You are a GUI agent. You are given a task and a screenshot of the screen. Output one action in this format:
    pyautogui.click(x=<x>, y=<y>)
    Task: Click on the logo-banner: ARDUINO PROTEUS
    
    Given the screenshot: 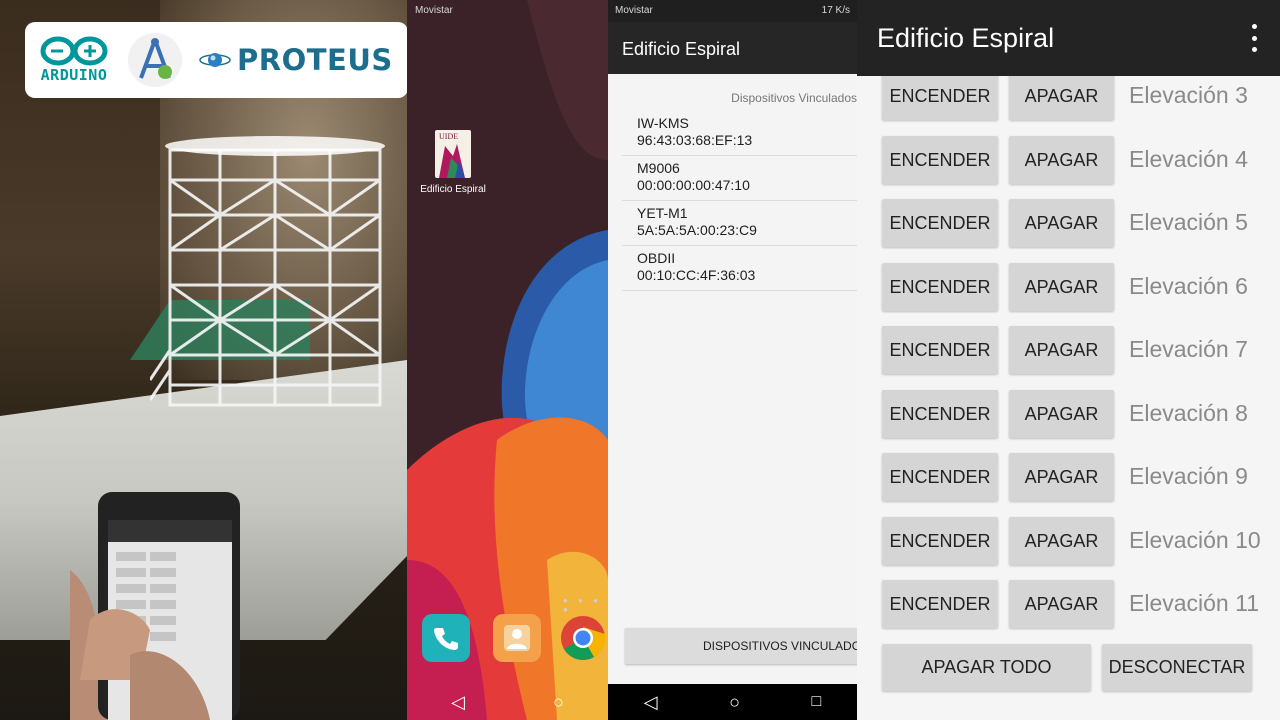 What is the action you would take?
    pyautogui.click(x=216, y=60)
    